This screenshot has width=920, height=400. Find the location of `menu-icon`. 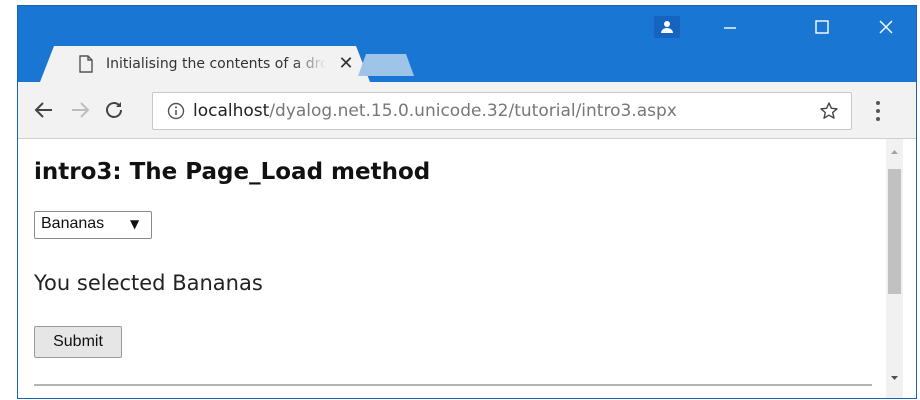

menu-icon is located at coordinates (878, 111).